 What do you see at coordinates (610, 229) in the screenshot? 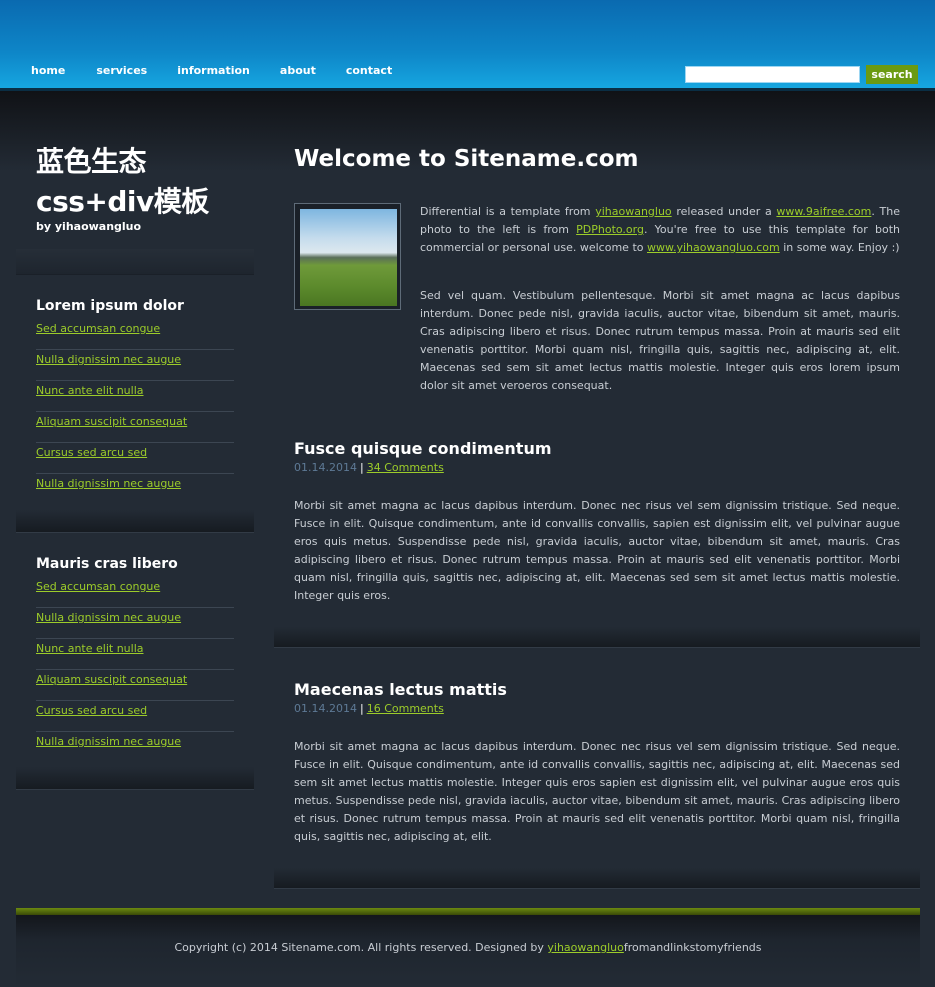
I see `pdphoto-link: PDPhoto.org` at bounding box center [610, 229].